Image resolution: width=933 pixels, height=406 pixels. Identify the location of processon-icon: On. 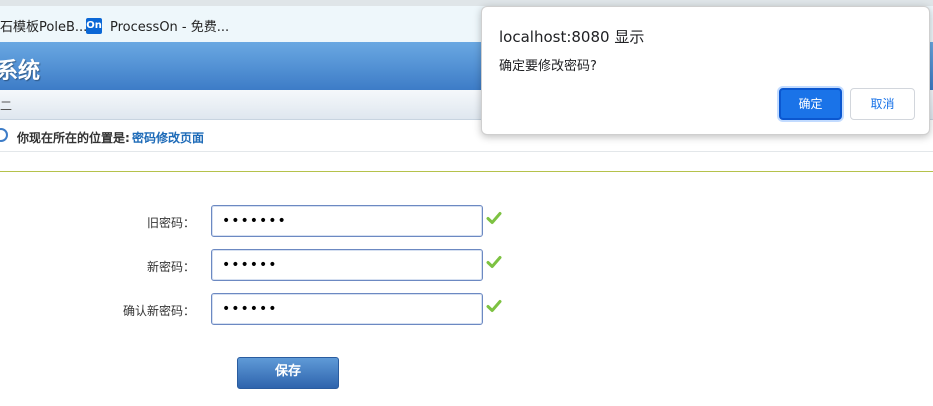
(94, 25).